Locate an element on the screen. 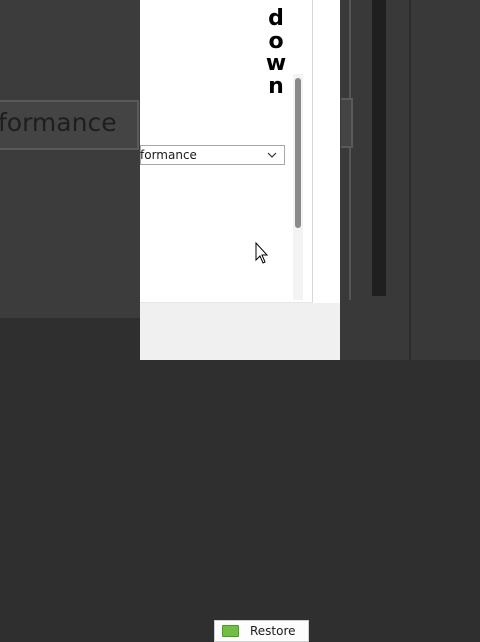 Image resolution: width=480 pixels, height=642 pixels. restore-button: Restore is located at coordinates (261, 631).